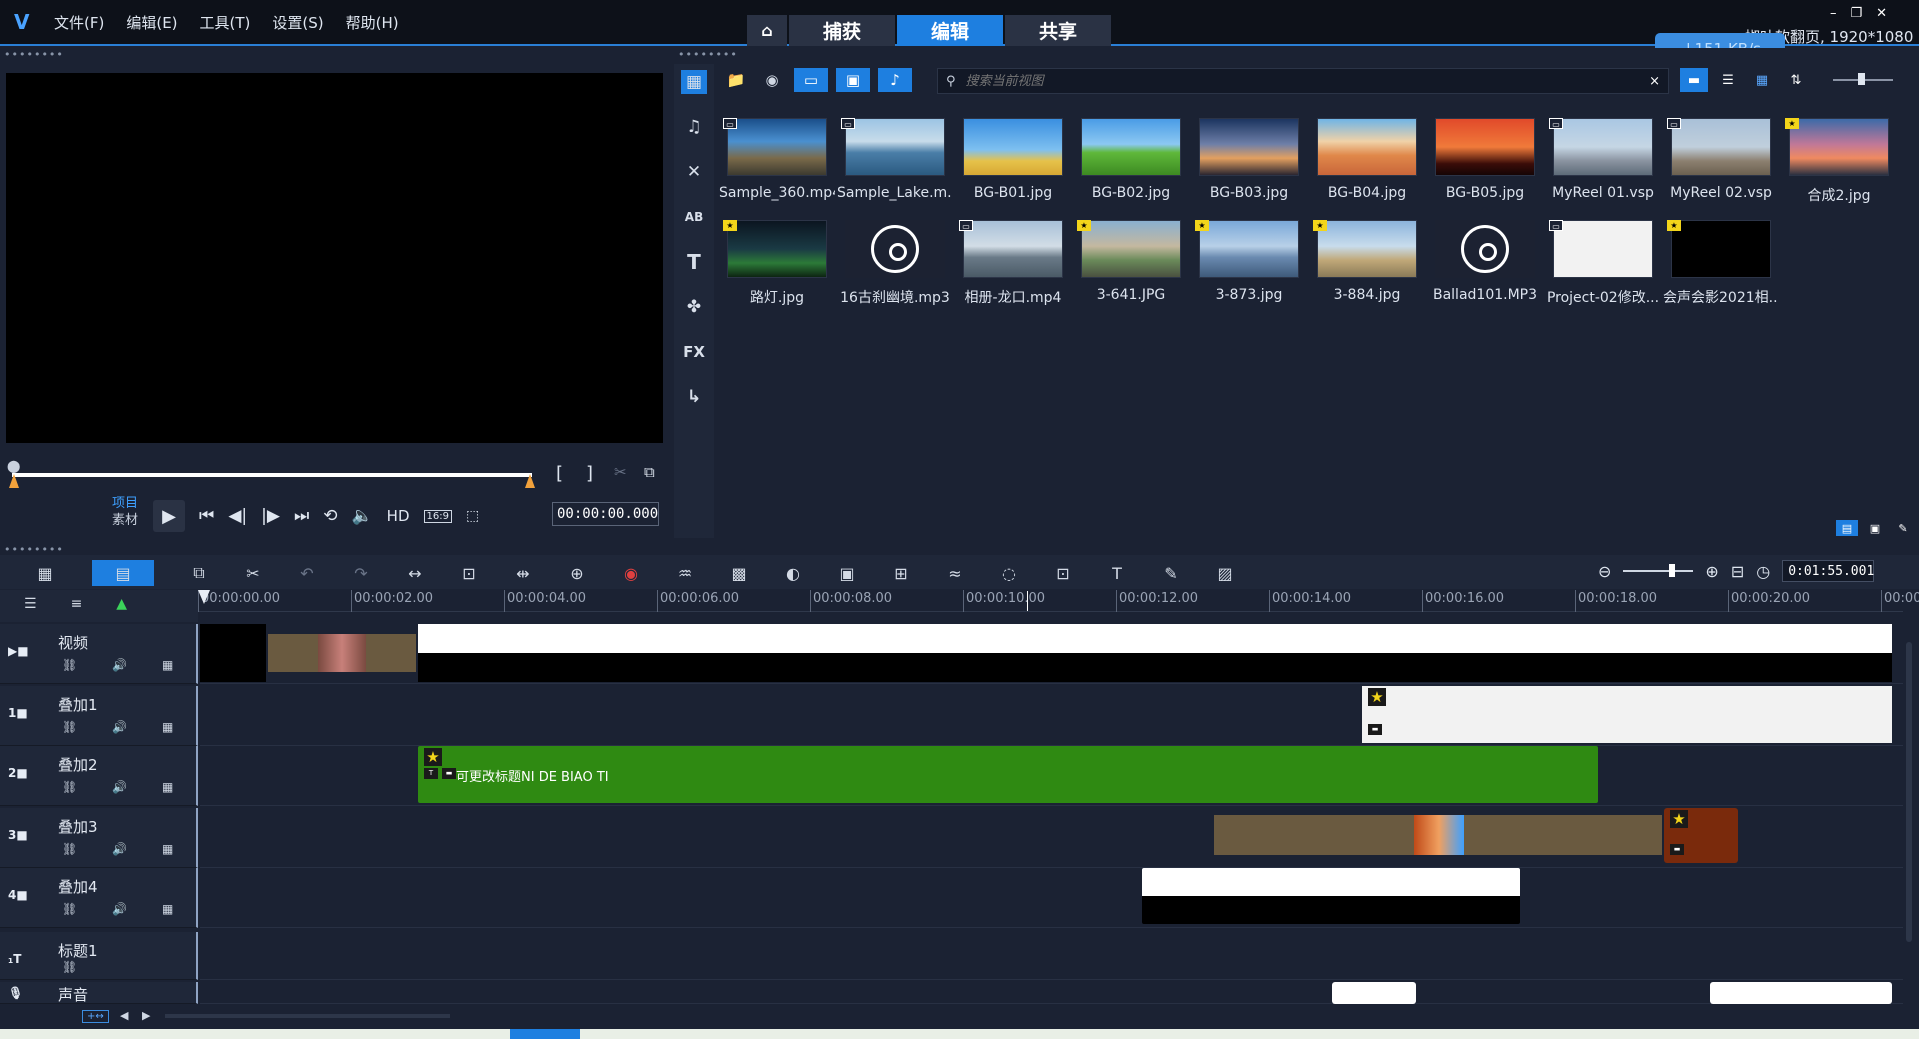 The width and height of the screenshot is (1919, 1039). I want to click on mode-clip-label: 素材, so click(125, 520).